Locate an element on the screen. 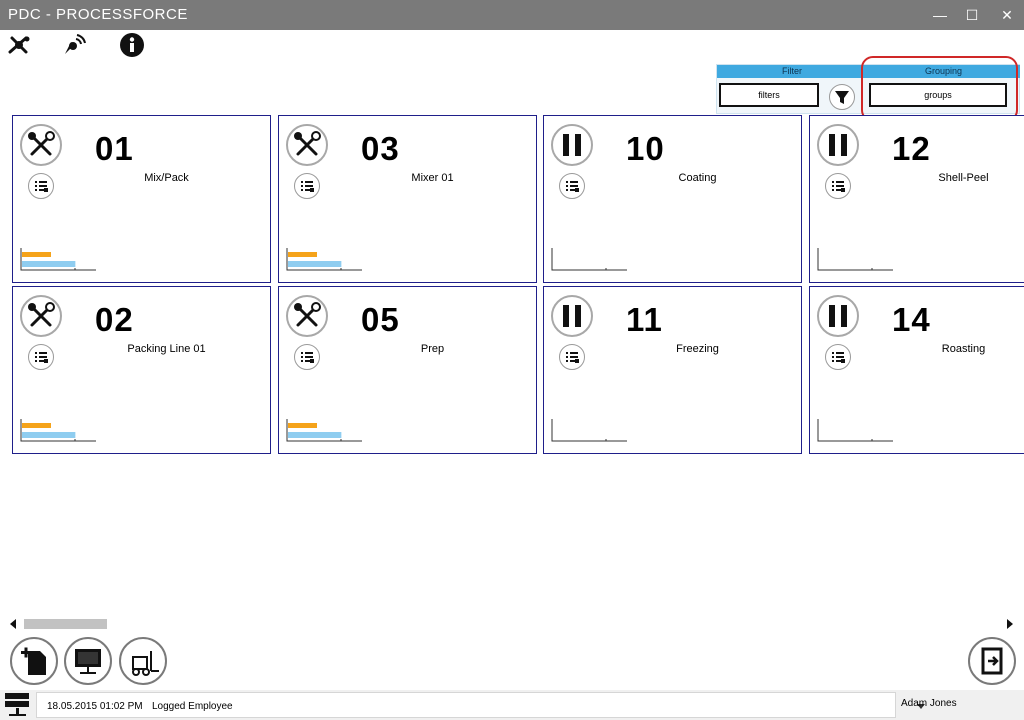  employee-name: Adam Jones is located at coordinates (929, 703).